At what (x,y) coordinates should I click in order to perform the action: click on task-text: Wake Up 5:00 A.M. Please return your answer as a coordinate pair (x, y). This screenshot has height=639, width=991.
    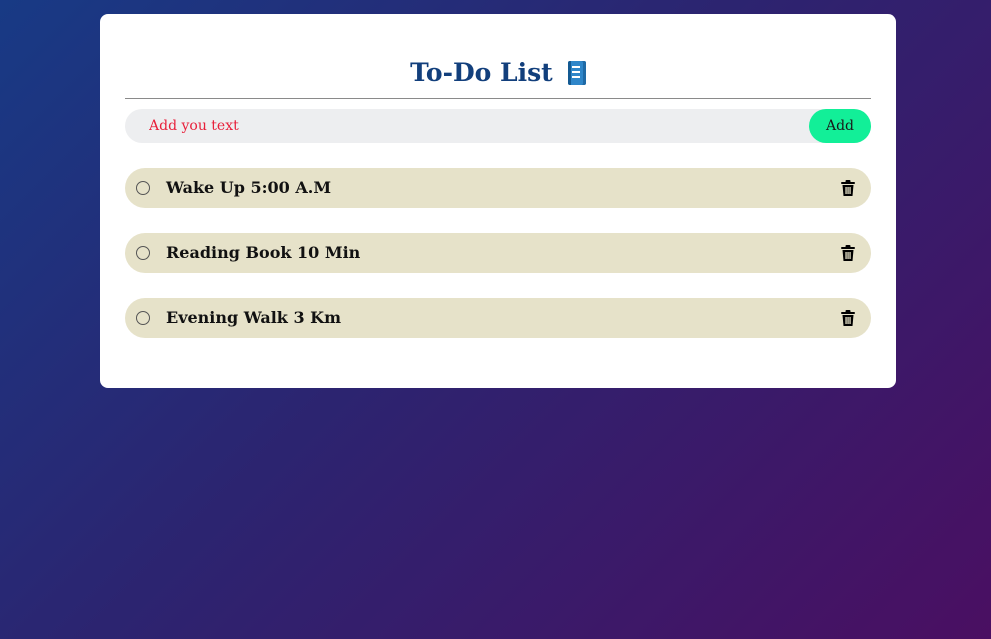
    Looking at the image, I should click on (249, 187).